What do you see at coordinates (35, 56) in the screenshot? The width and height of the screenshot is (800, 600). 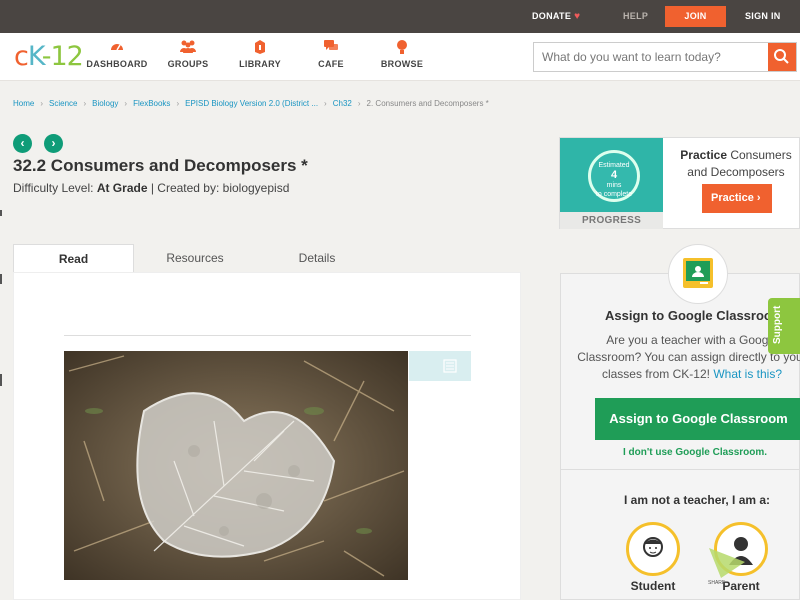 I see `logo-k: K` at bounding box center [35, 56].